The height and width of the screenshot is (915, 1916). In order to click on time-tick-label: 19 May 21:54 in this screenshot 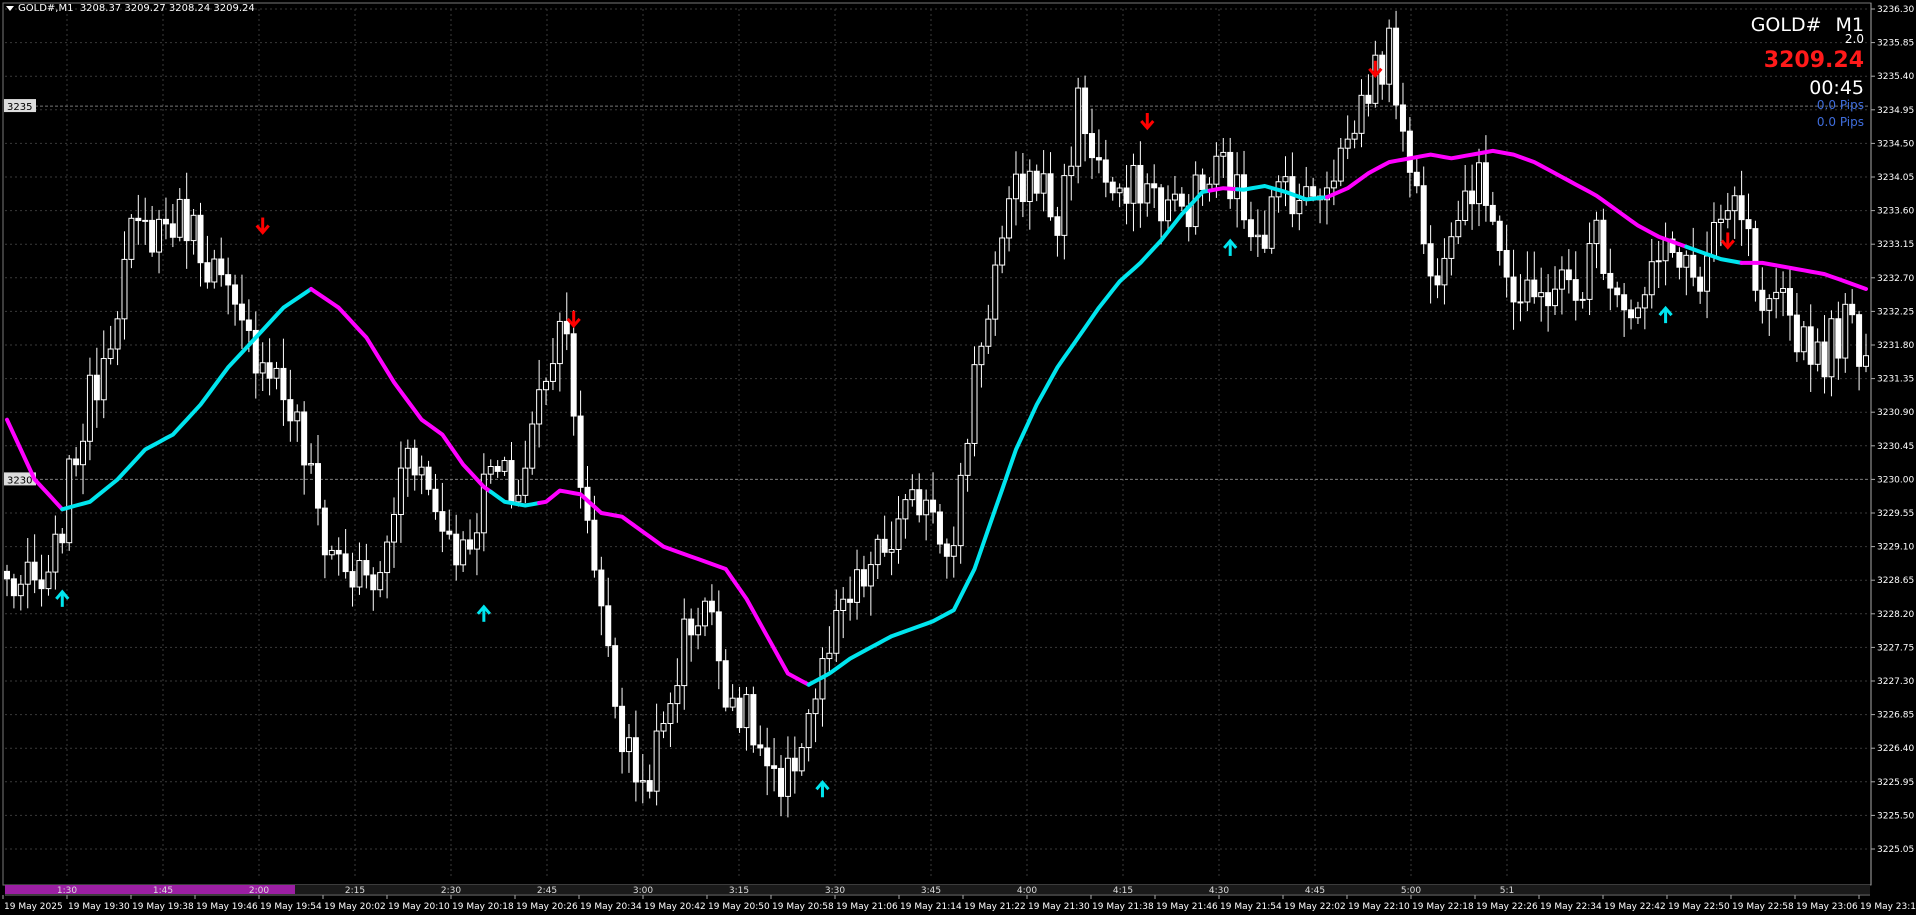, I will do `click(1251, 907)`.